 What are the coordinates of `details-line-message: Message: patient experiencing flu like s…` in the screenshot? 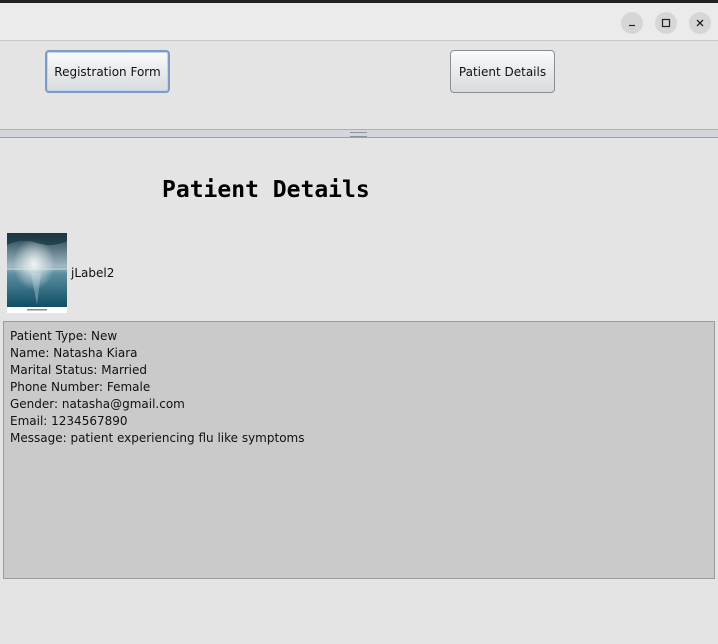 It's located at (157, 438).